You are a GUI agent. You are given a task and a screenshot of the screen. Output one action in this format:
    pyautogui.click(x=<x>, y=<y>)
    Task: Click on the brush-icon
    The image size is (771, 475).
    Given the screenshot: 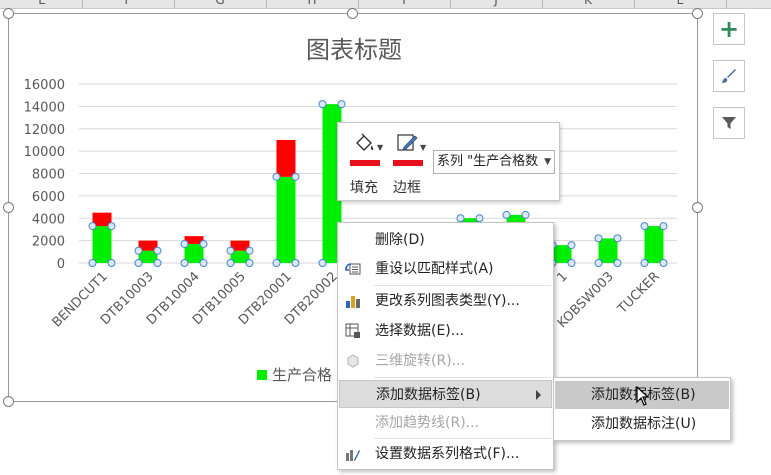 What is the action you would take?
    pyautogui.click(x=729, y=76)
    